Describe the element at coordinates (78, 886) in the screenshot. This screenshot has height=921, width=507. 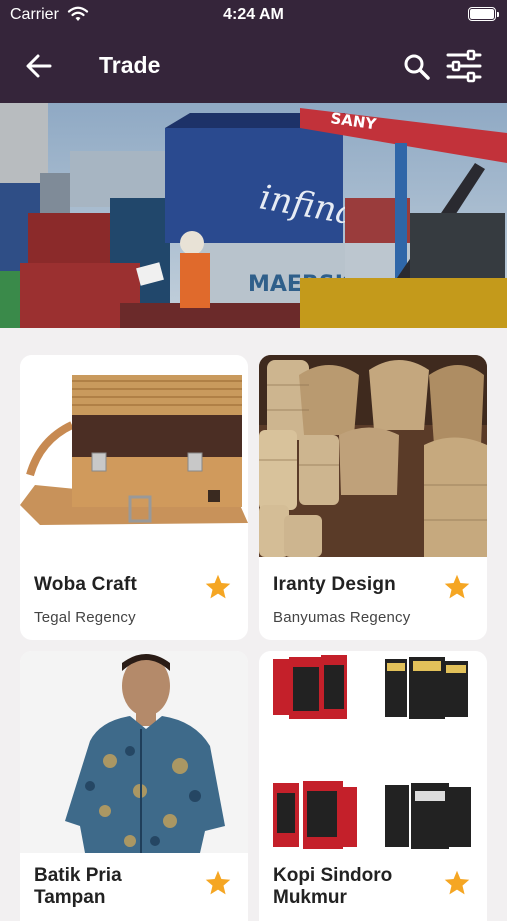
I see `card-title: Batik Pria Tampan` at that location.